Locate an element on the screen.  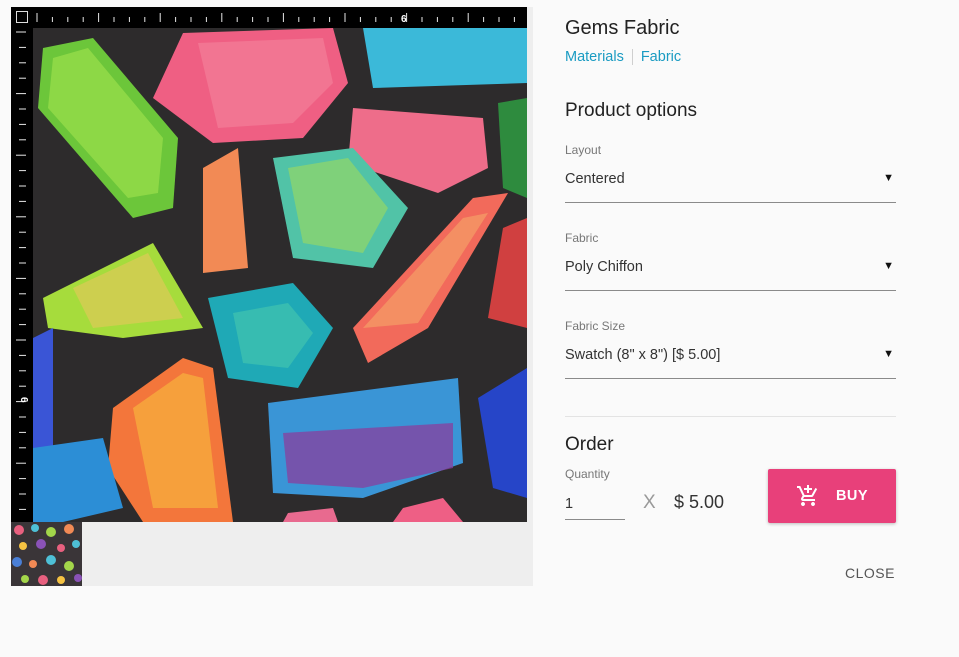
square-icon is located at coordinates (22, 17).